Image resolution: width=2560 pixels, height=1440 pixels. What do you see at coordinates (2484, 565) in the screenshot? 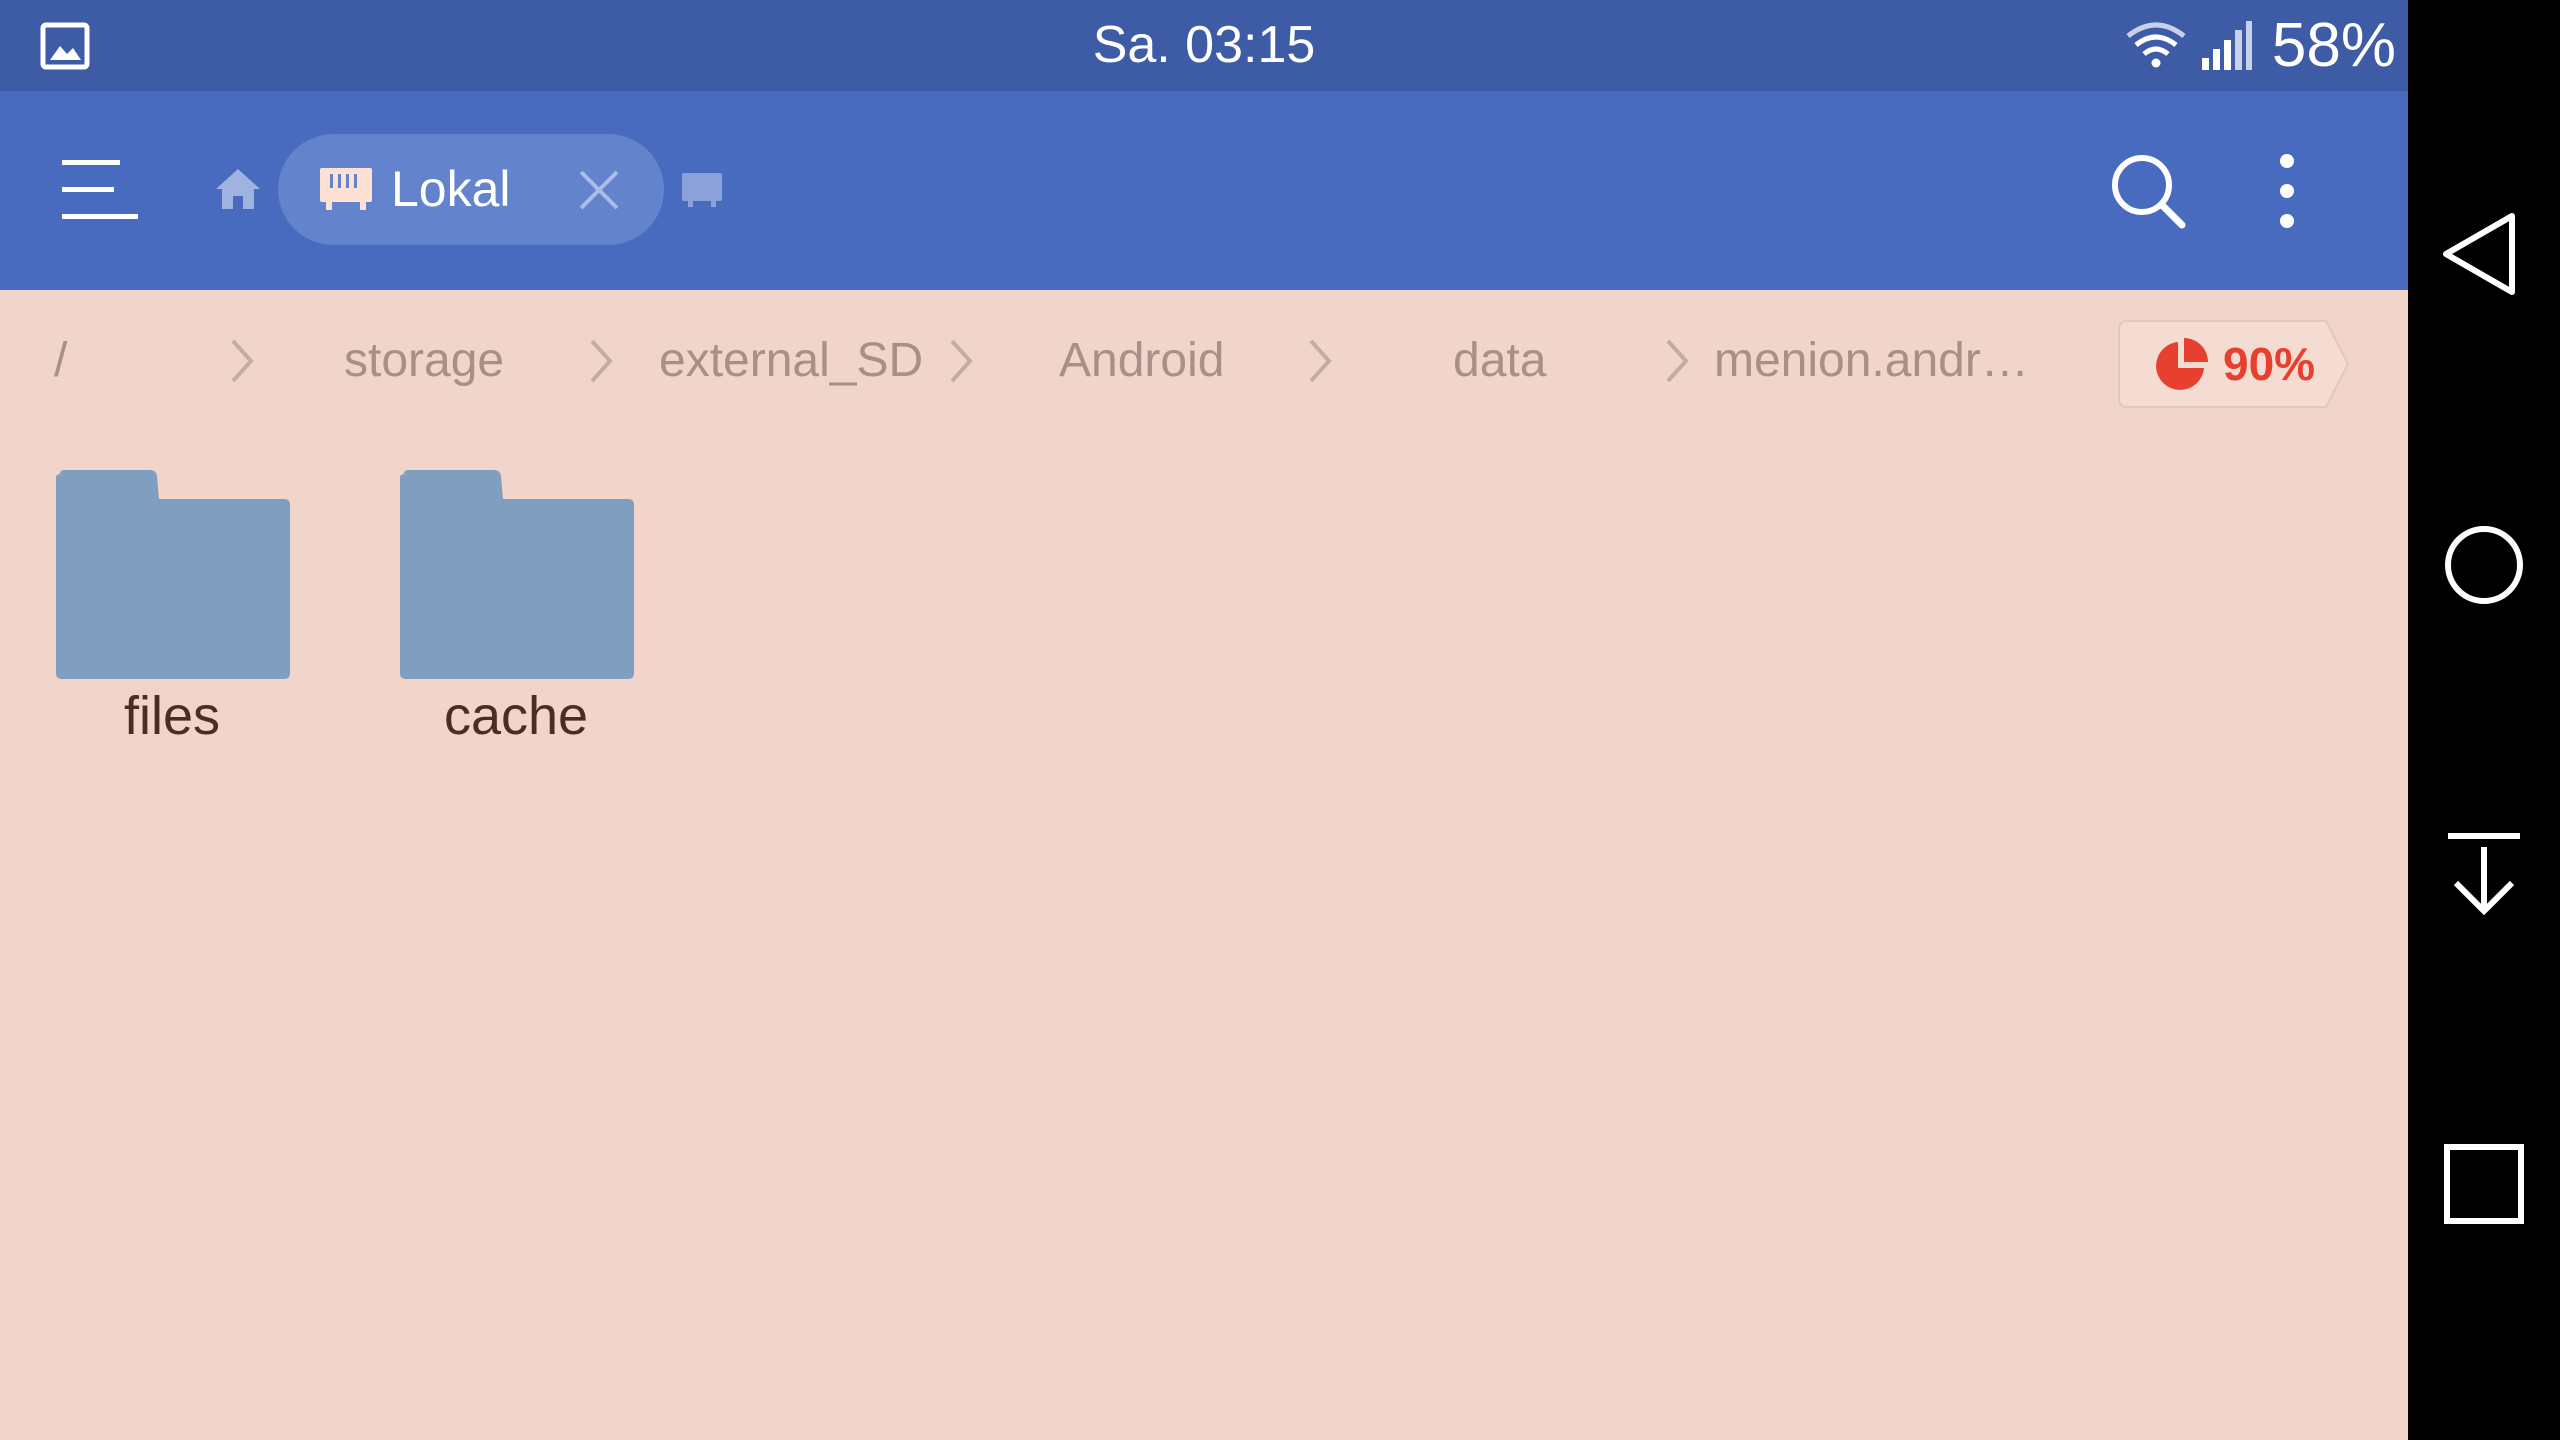
I see `home-circle-icon` at bounding box center [2484, 565].